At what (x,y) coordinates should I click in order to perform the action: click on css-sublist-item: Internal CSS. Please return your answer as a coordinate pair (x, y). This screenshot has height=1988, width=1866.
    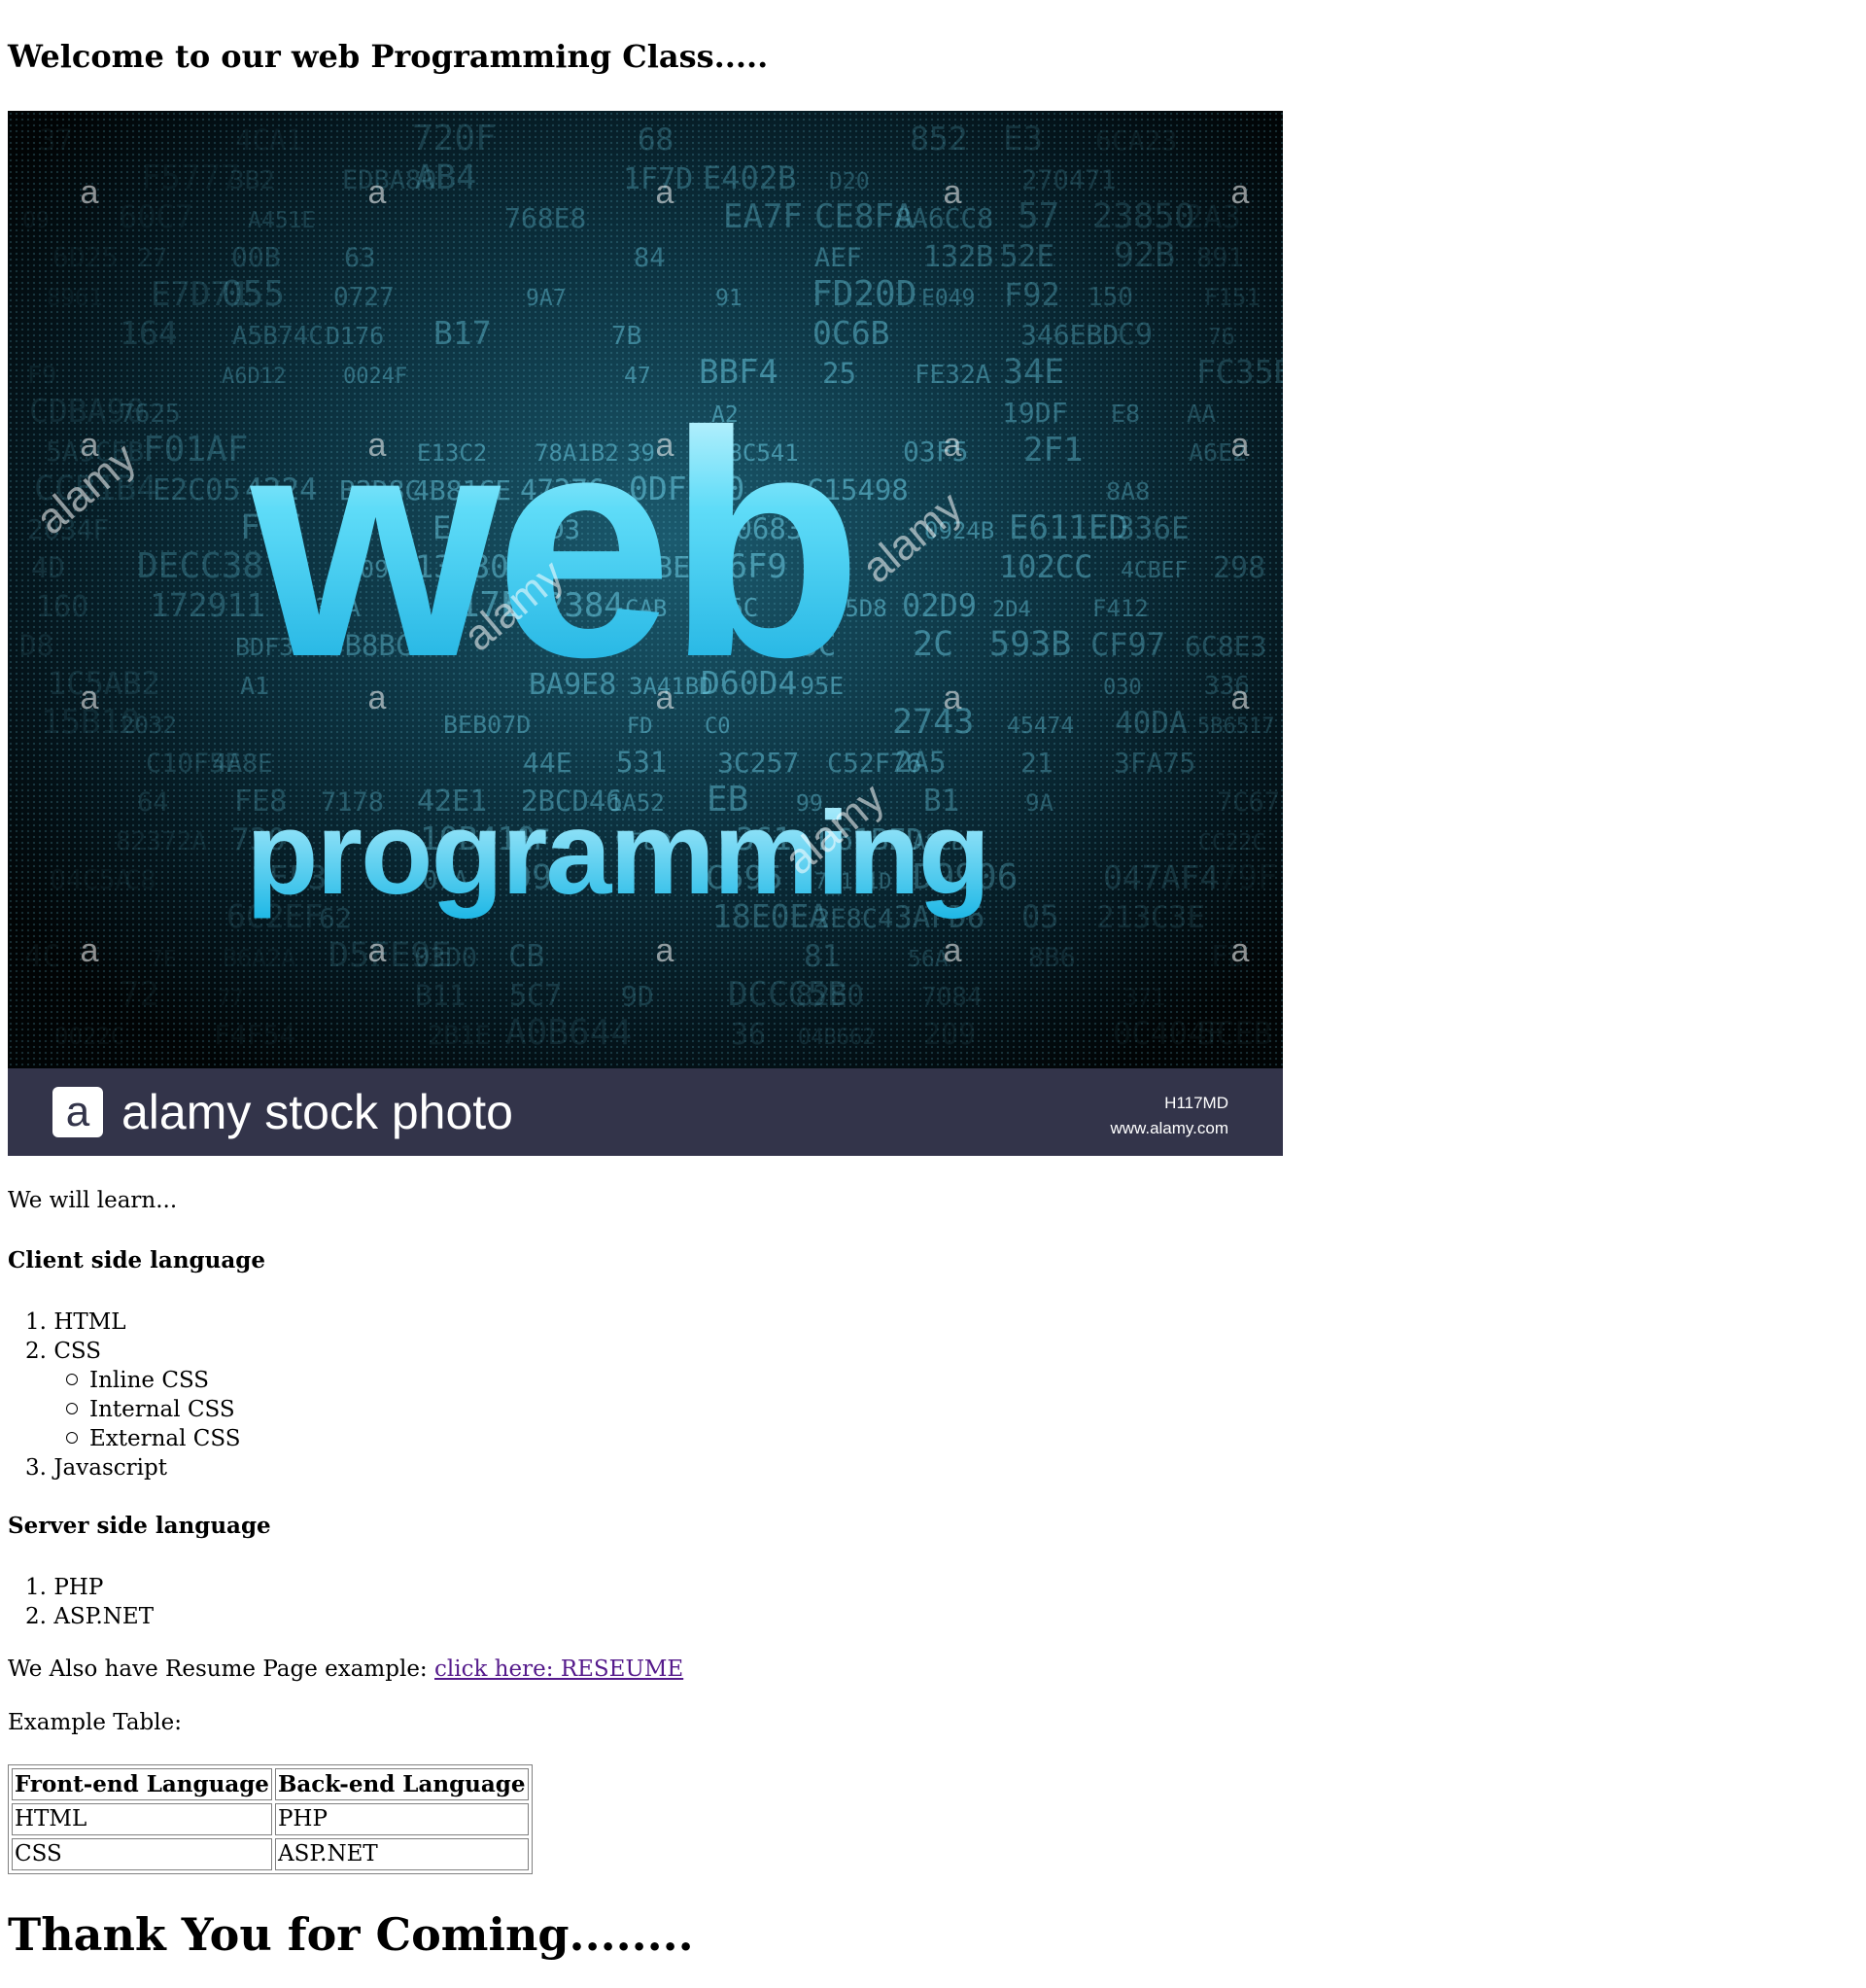
    Looking at the image, I should click on (150, 1410).